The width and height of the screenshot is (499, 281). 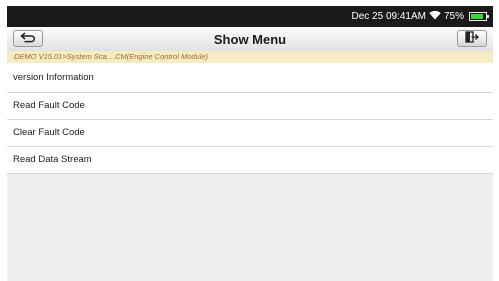 What do you see at coordinates (250, 160) in the screenshot?
I see `menu-item-read-data-stream: Read Data Stream` at bounding box center [250, 160].